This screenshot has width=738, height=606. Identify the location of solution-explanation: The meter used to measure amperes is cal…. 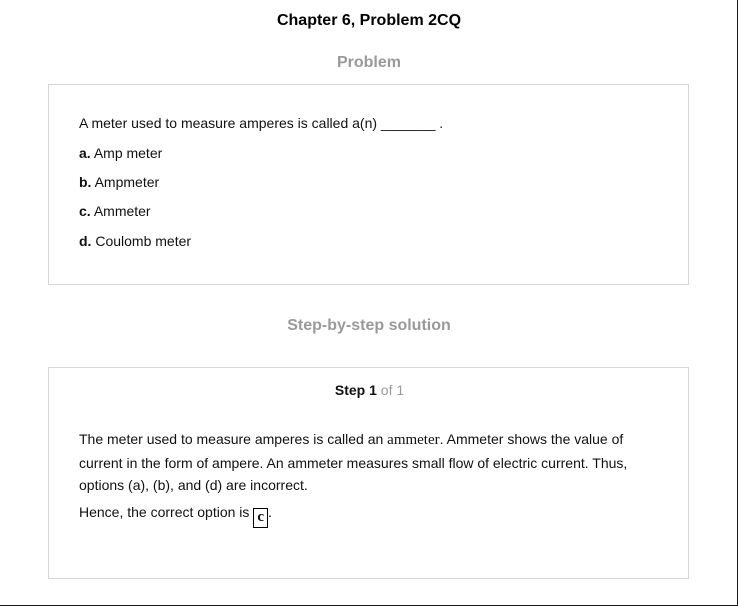
(369, 462).